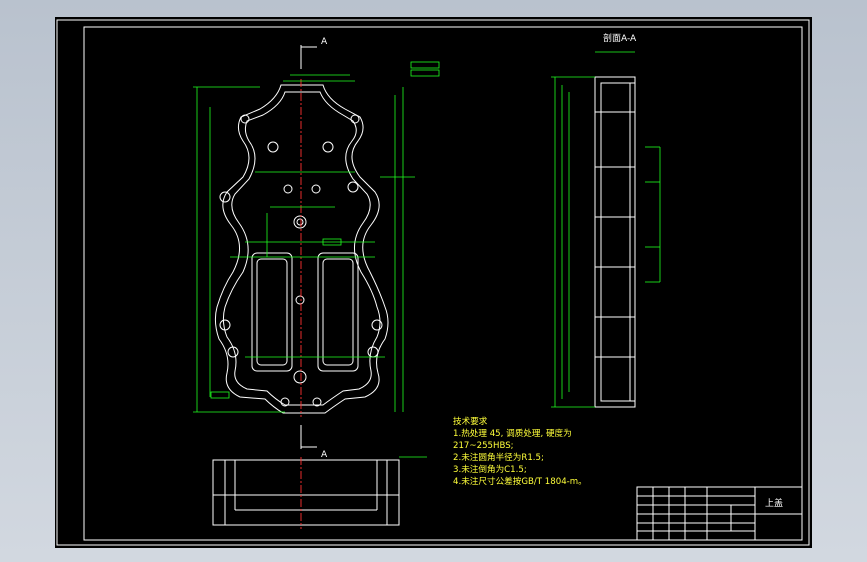  I want to click on tech-req-line-2: 217~255HBS;, so click(483, 446).